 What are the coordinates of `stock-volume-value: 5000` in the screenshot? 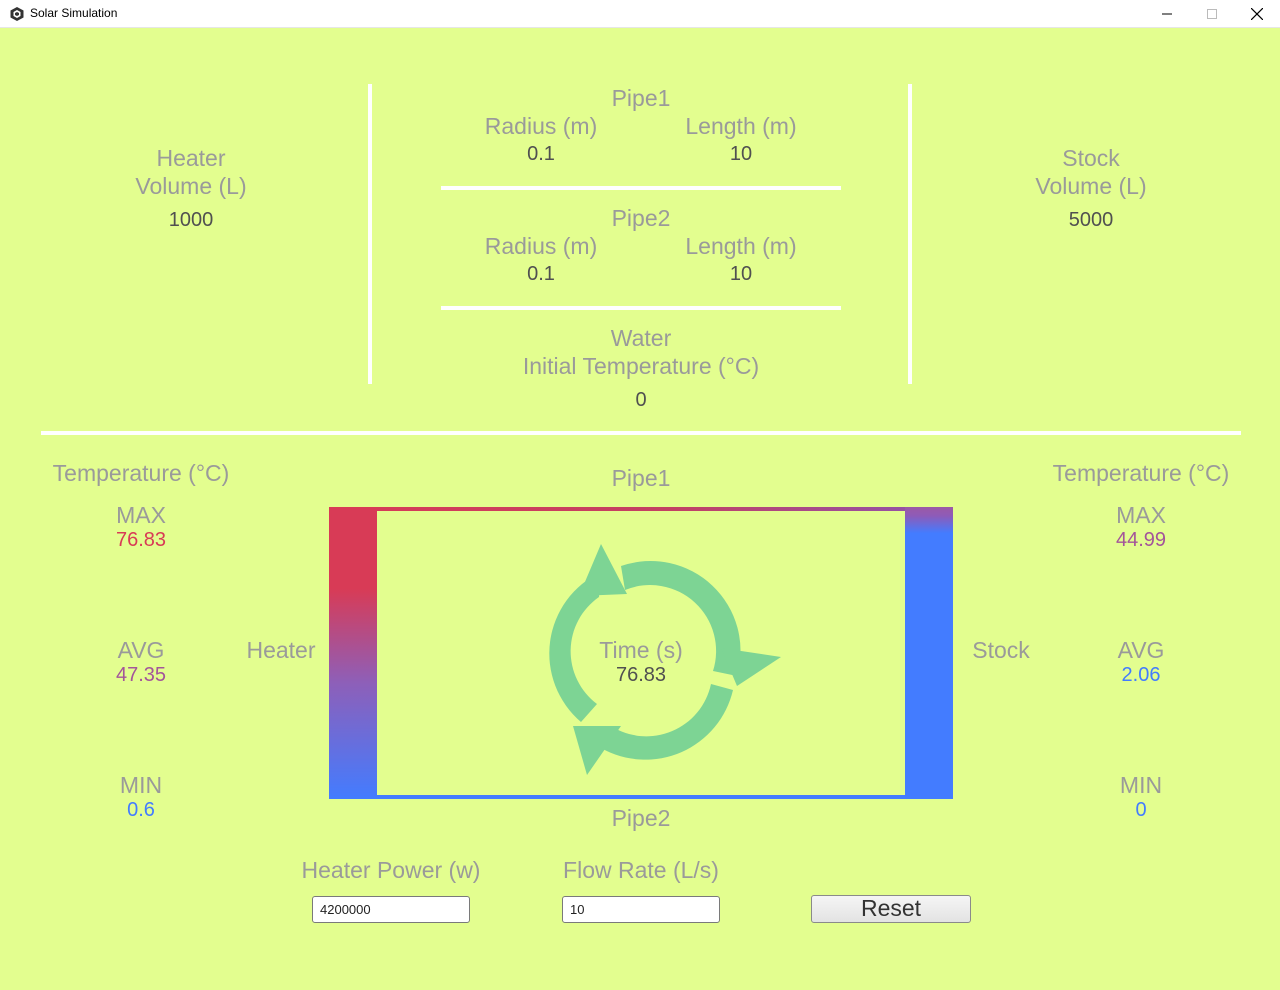 It's located at (1091, 220).